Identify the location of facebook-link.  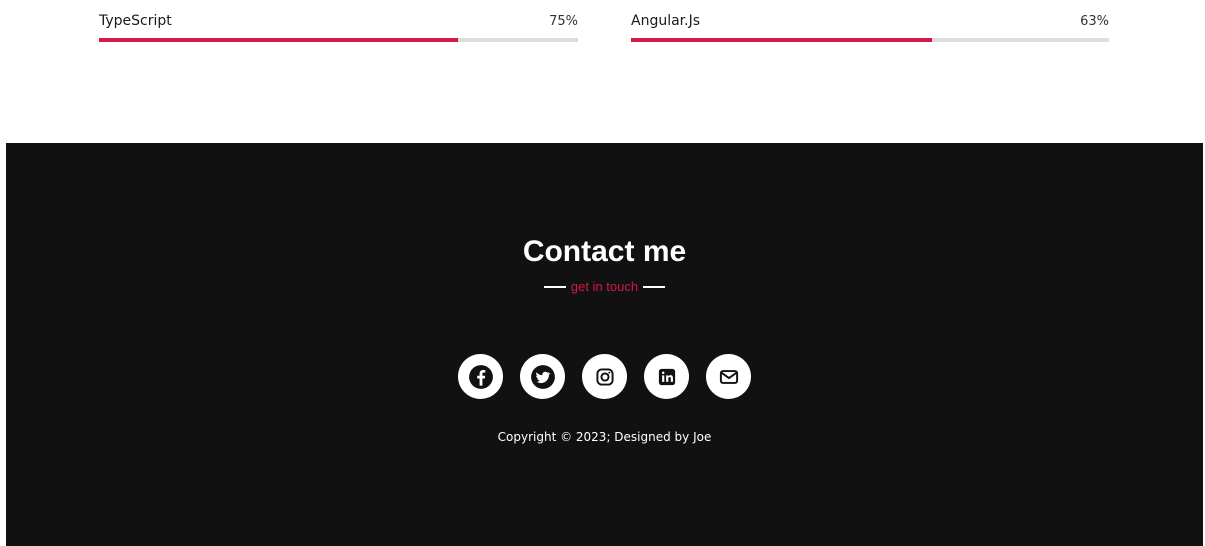
(480, 376).